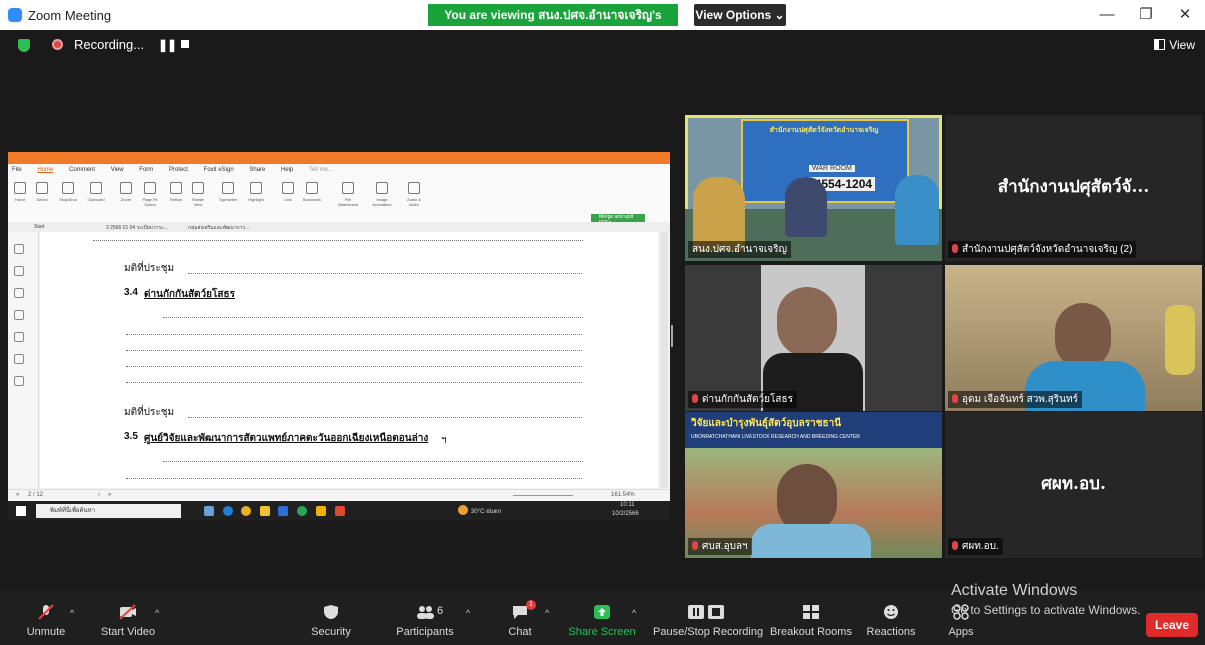 The height and width of the screenshot is (645, 1205). What do you see at coordinates (312, 192) in the screenshot?
I see `bookmark-tool: Bookmark` at bounding box center [312, 192].